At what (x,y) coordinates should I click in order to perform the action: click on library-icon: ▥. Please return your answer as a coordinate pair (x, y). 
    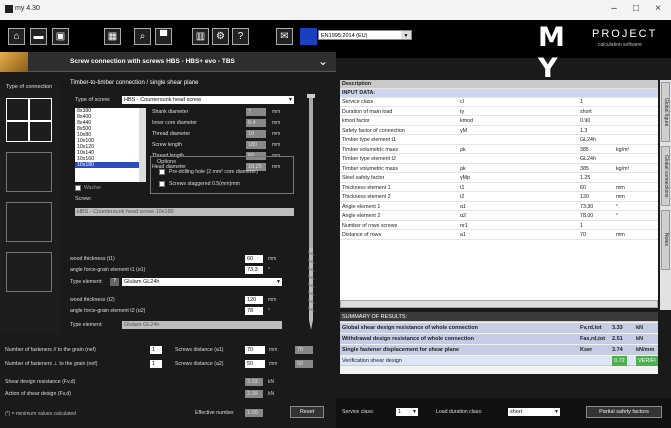
    Looking at the image, I should click on (200, 36).